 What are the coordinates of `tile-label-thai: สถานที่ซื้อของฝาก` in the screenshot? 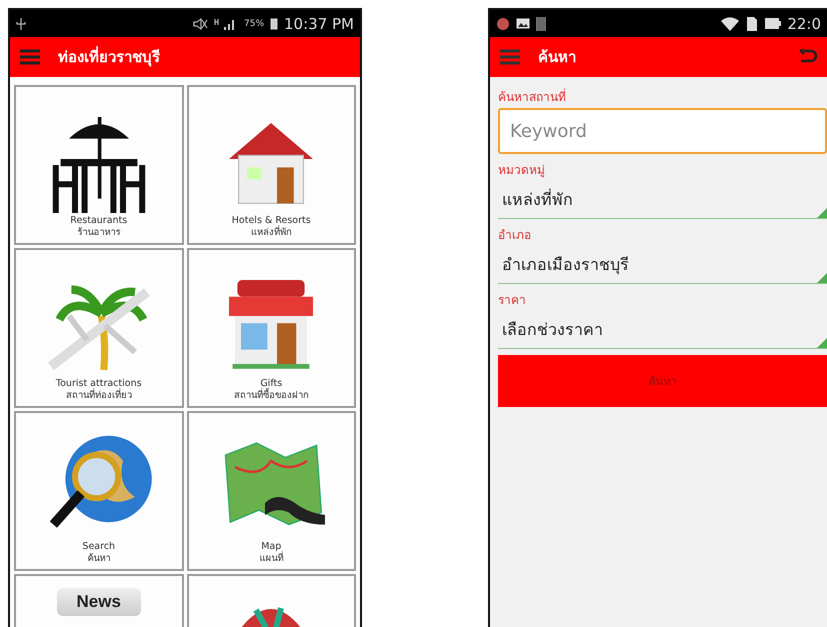 It's located at (271, 396).